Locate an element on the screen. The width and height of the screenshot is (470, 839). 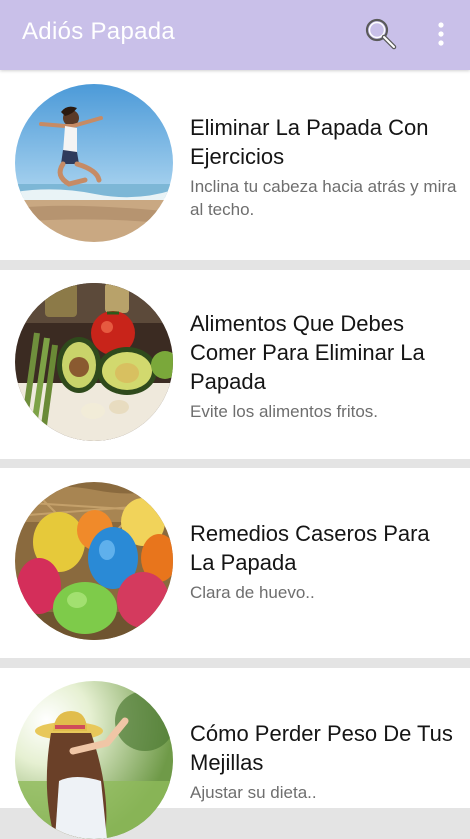
article-title: Remedios Caseros Para La Papada is located at coordinates (310, 548).